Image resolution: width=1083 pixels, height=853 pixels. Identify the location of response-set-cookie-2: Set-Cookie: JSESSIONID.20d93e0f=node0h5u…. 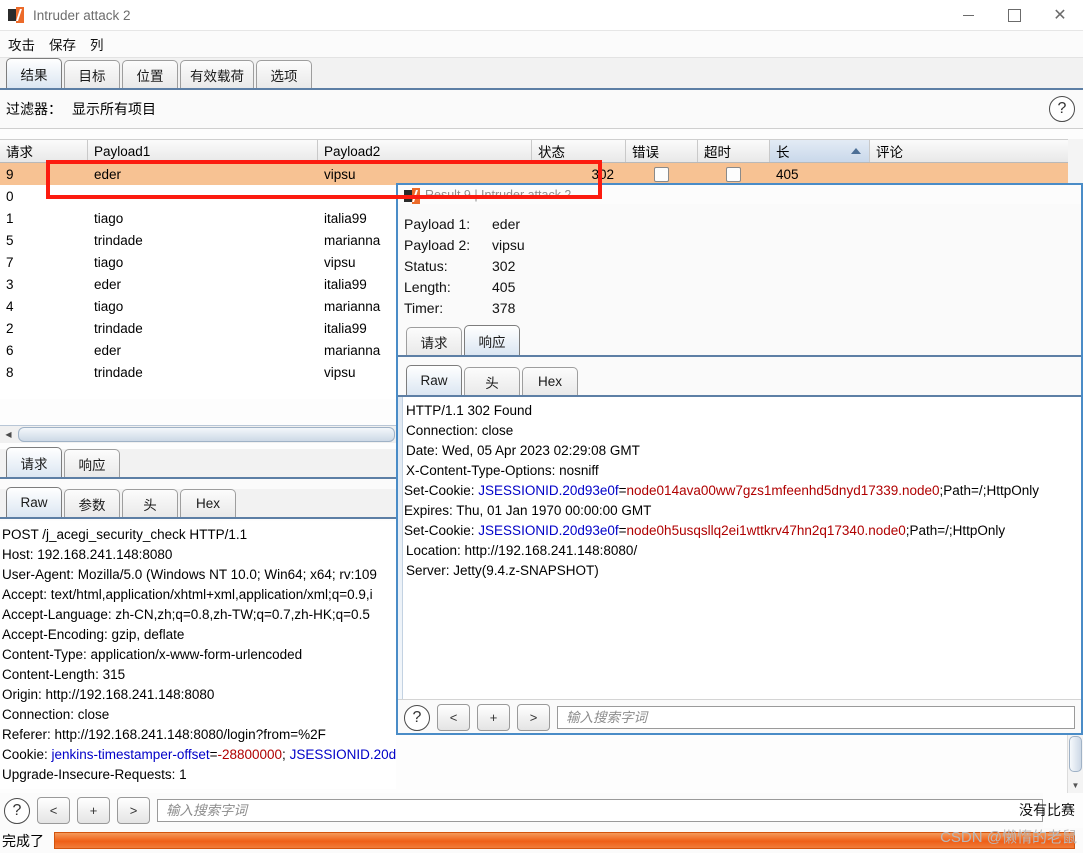
(739, 531).